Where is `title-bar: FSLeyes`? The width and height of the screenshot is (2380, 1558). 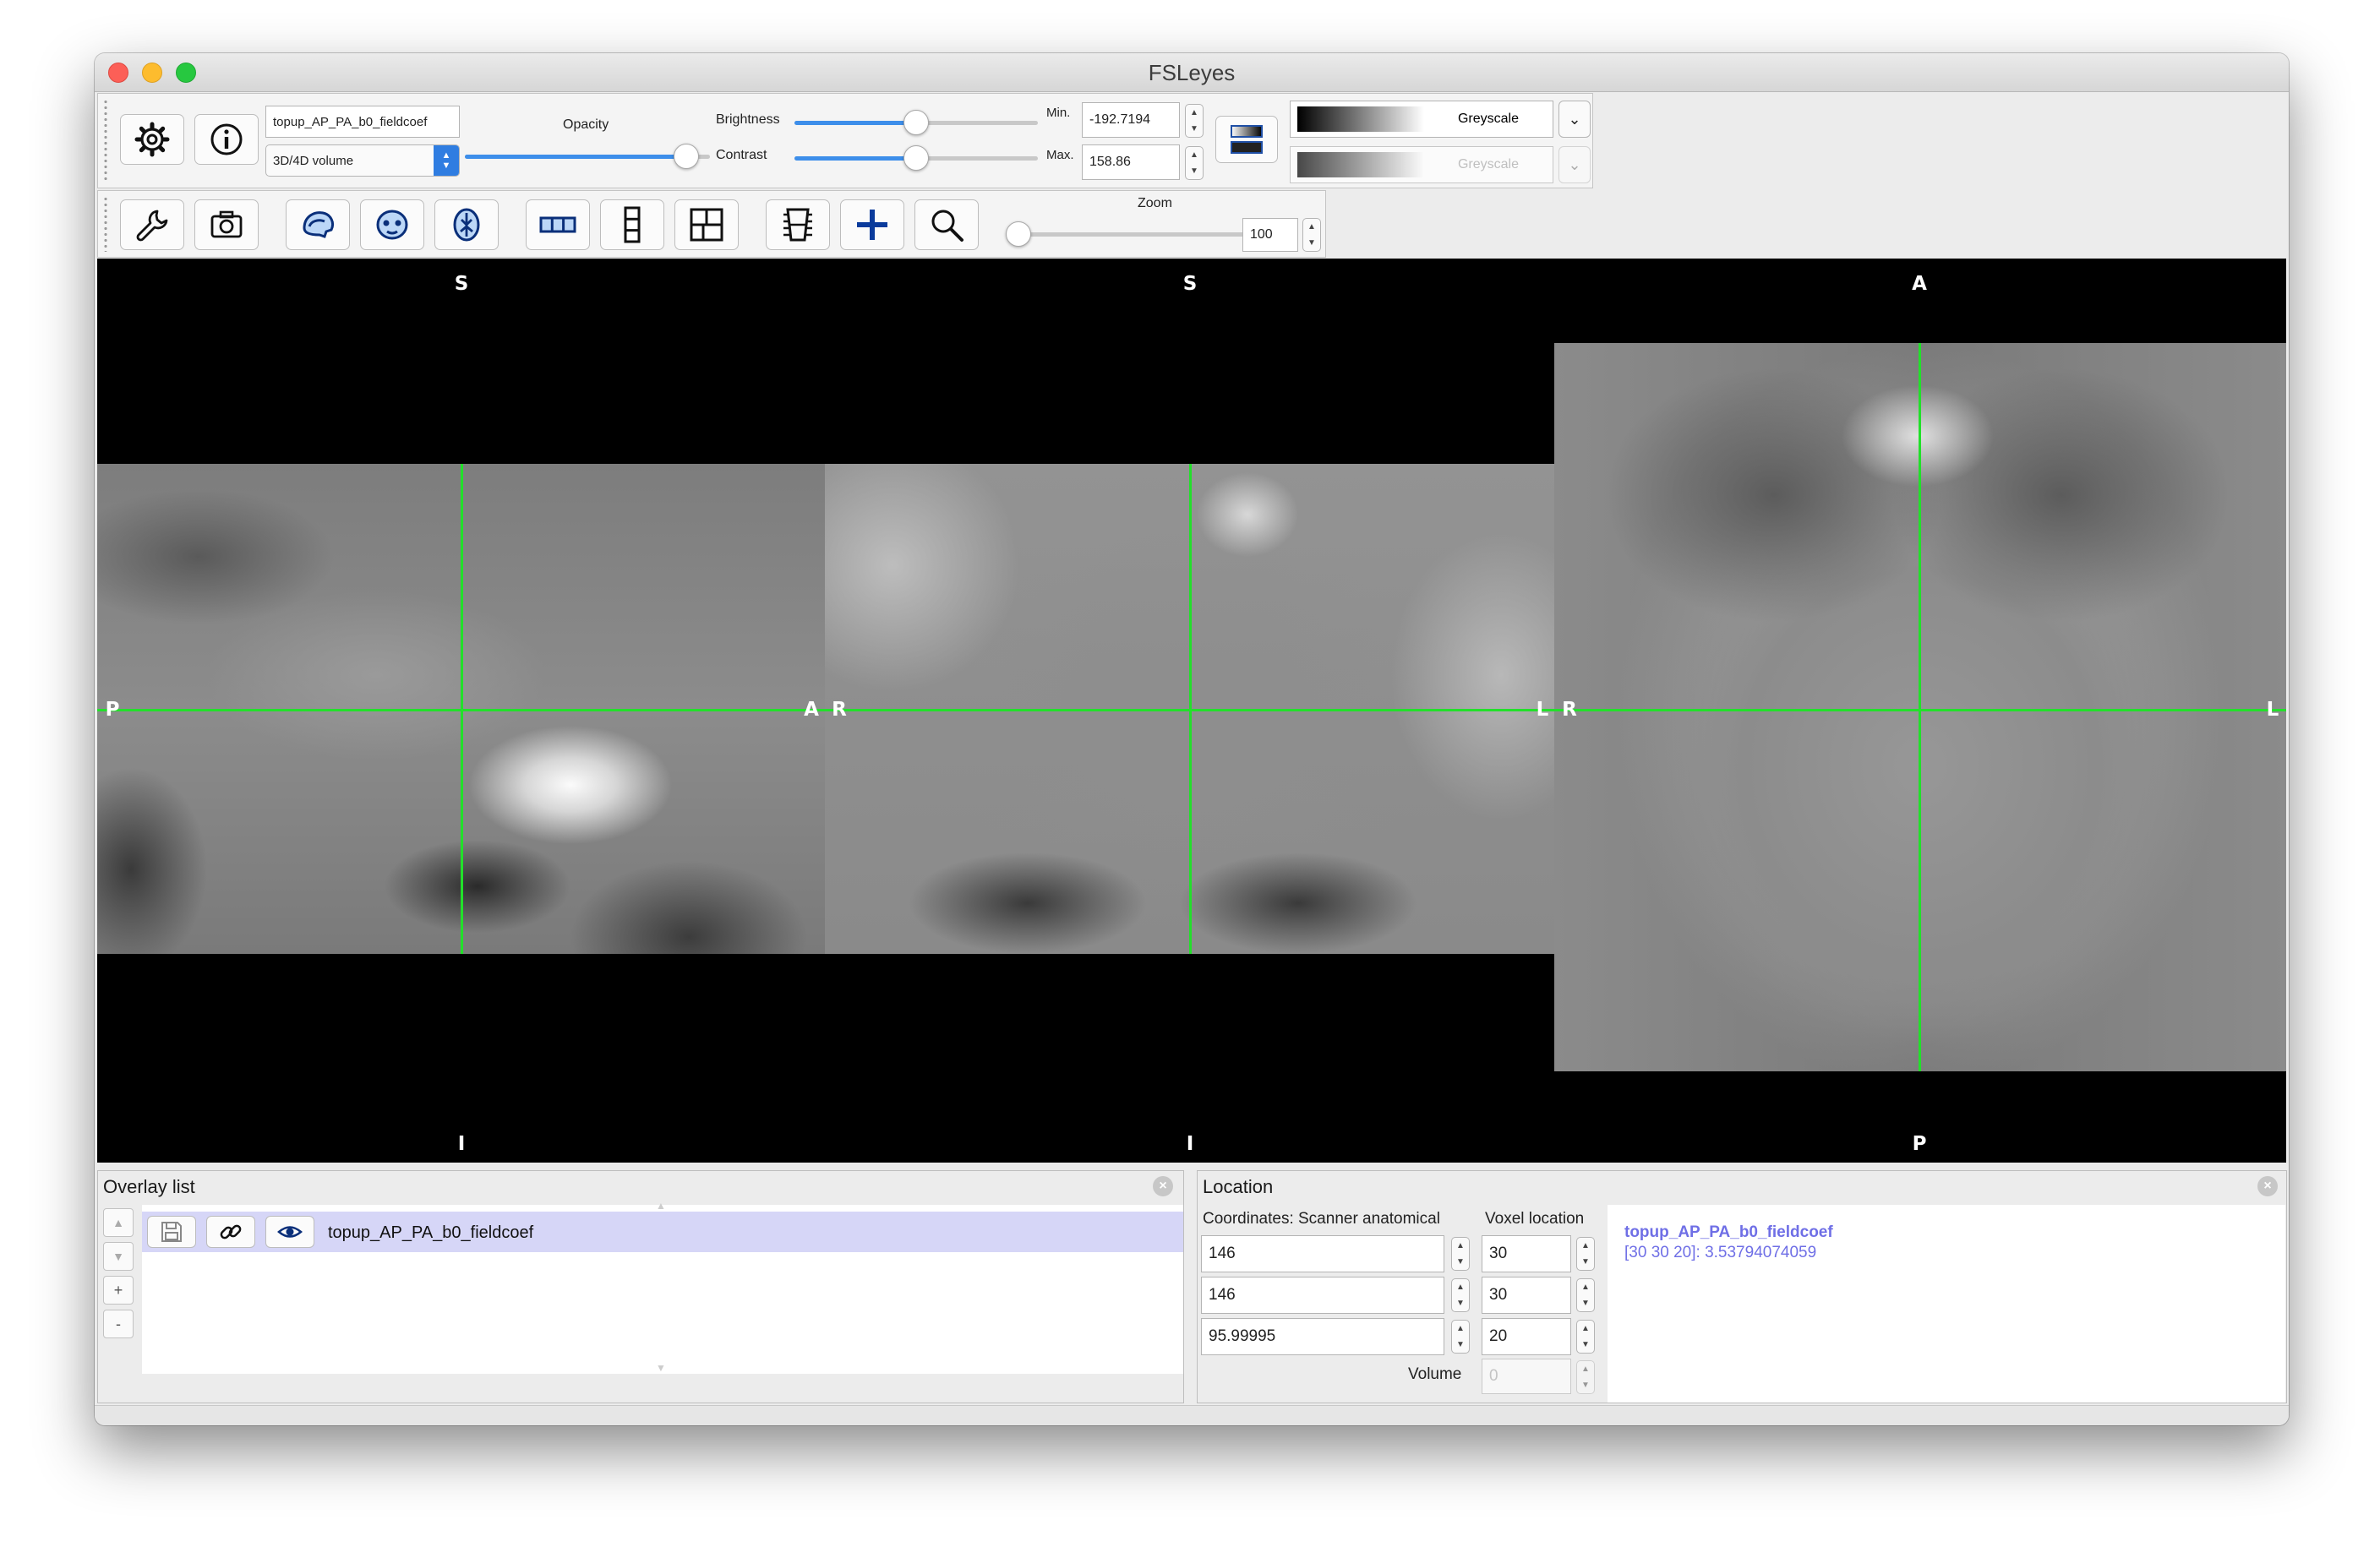
title-bar: FSLeyes is located at coordinates (1192, 72).